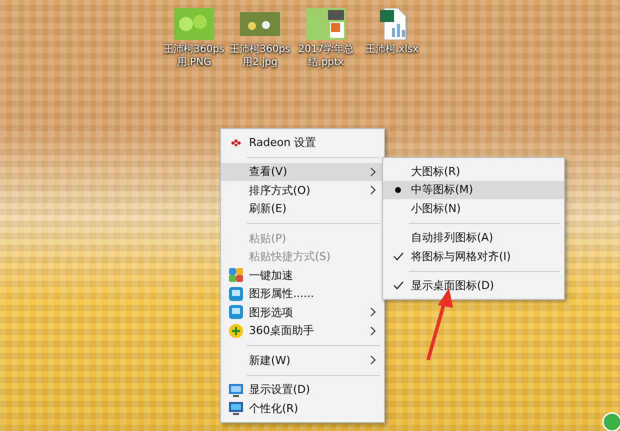 This screenshot has width=620, height=431. I want to click on menu-item: 个性化(R), so click(302, 408).